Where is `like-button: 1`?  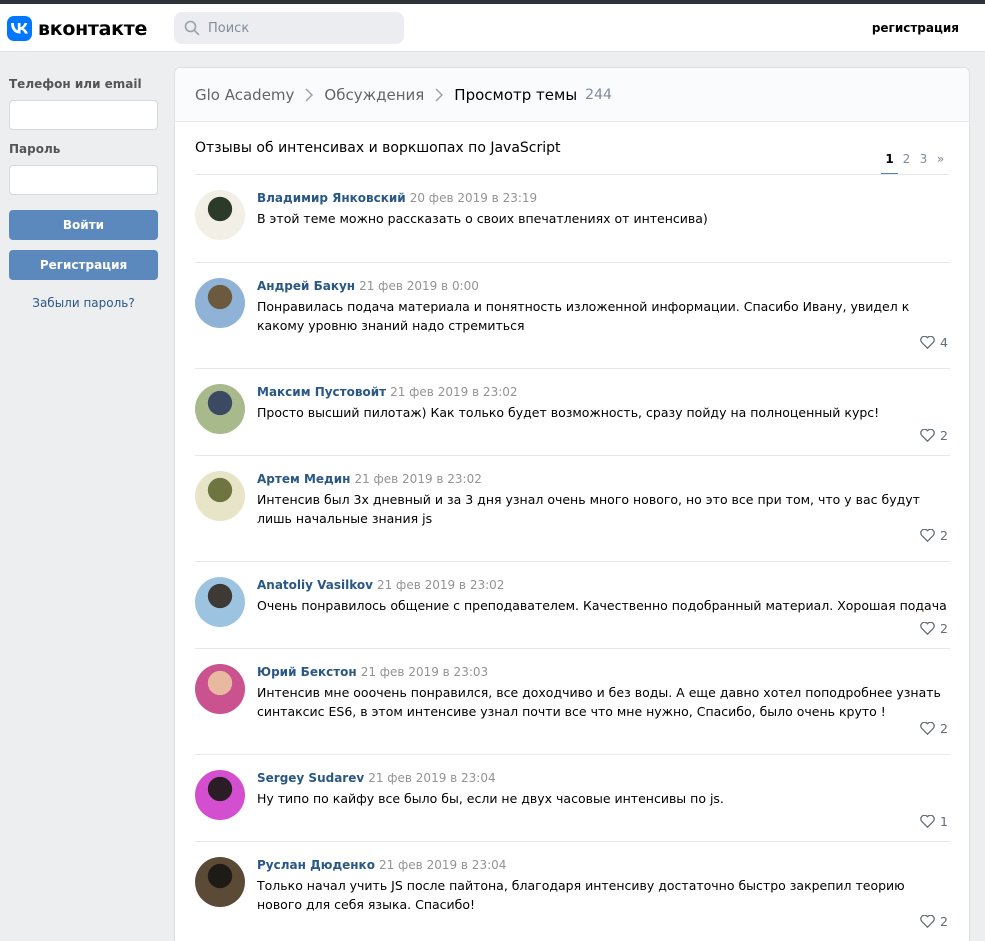 like-button: 1 is located at coordinates (934, 821).